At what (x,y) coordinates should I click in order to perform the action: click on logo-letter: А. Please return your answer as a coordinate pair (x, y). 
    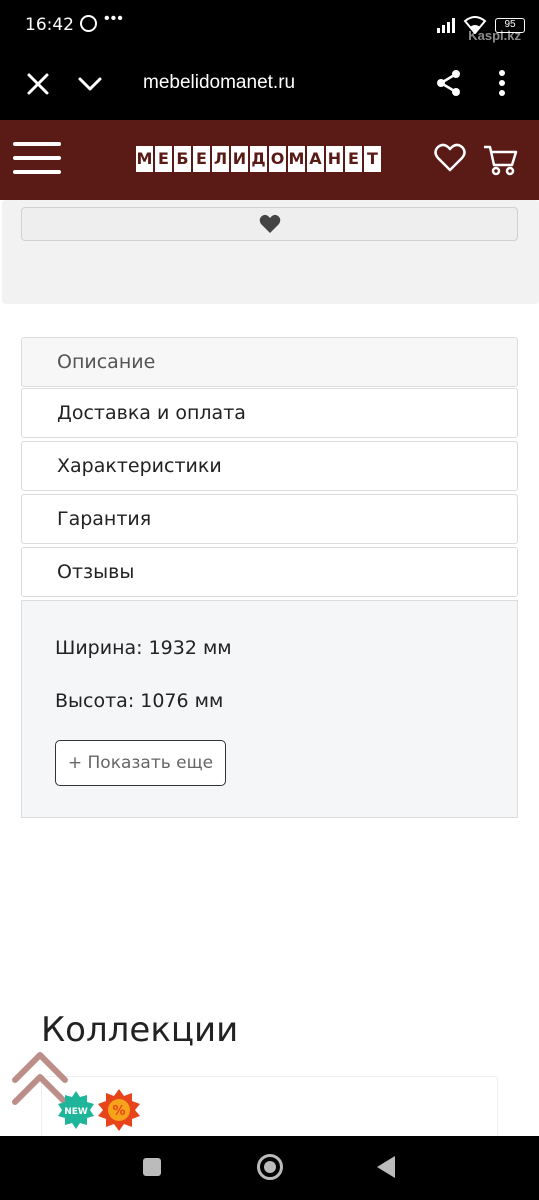
    Looking at the image, I should click on (315, 159).